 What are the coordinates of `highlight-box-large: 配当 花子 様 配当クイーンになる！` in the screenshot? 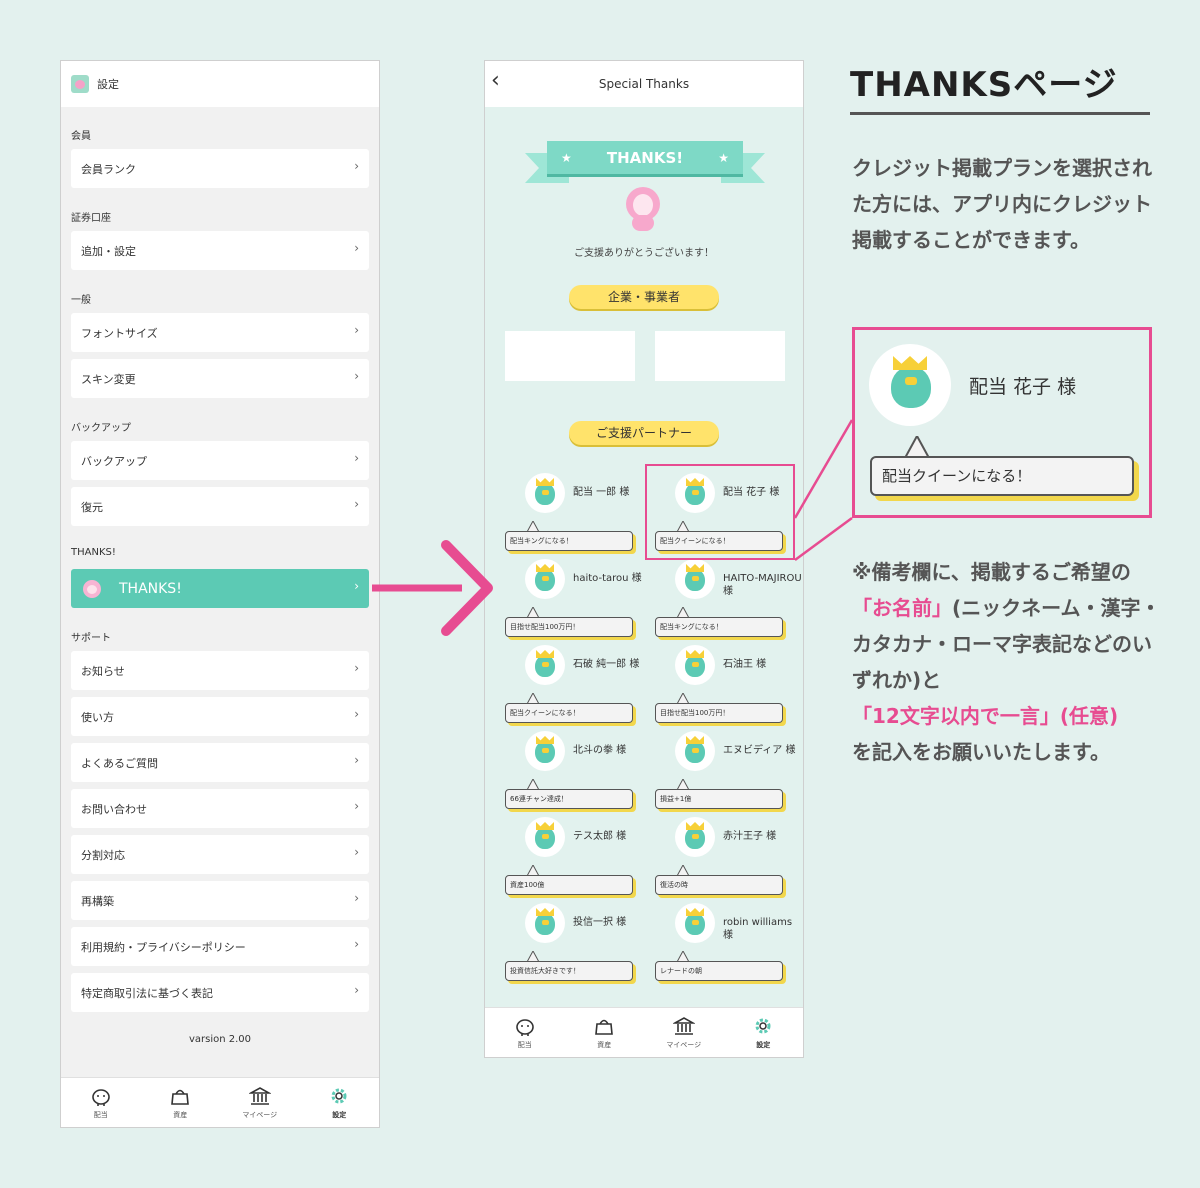 It's located at (1002, 422).